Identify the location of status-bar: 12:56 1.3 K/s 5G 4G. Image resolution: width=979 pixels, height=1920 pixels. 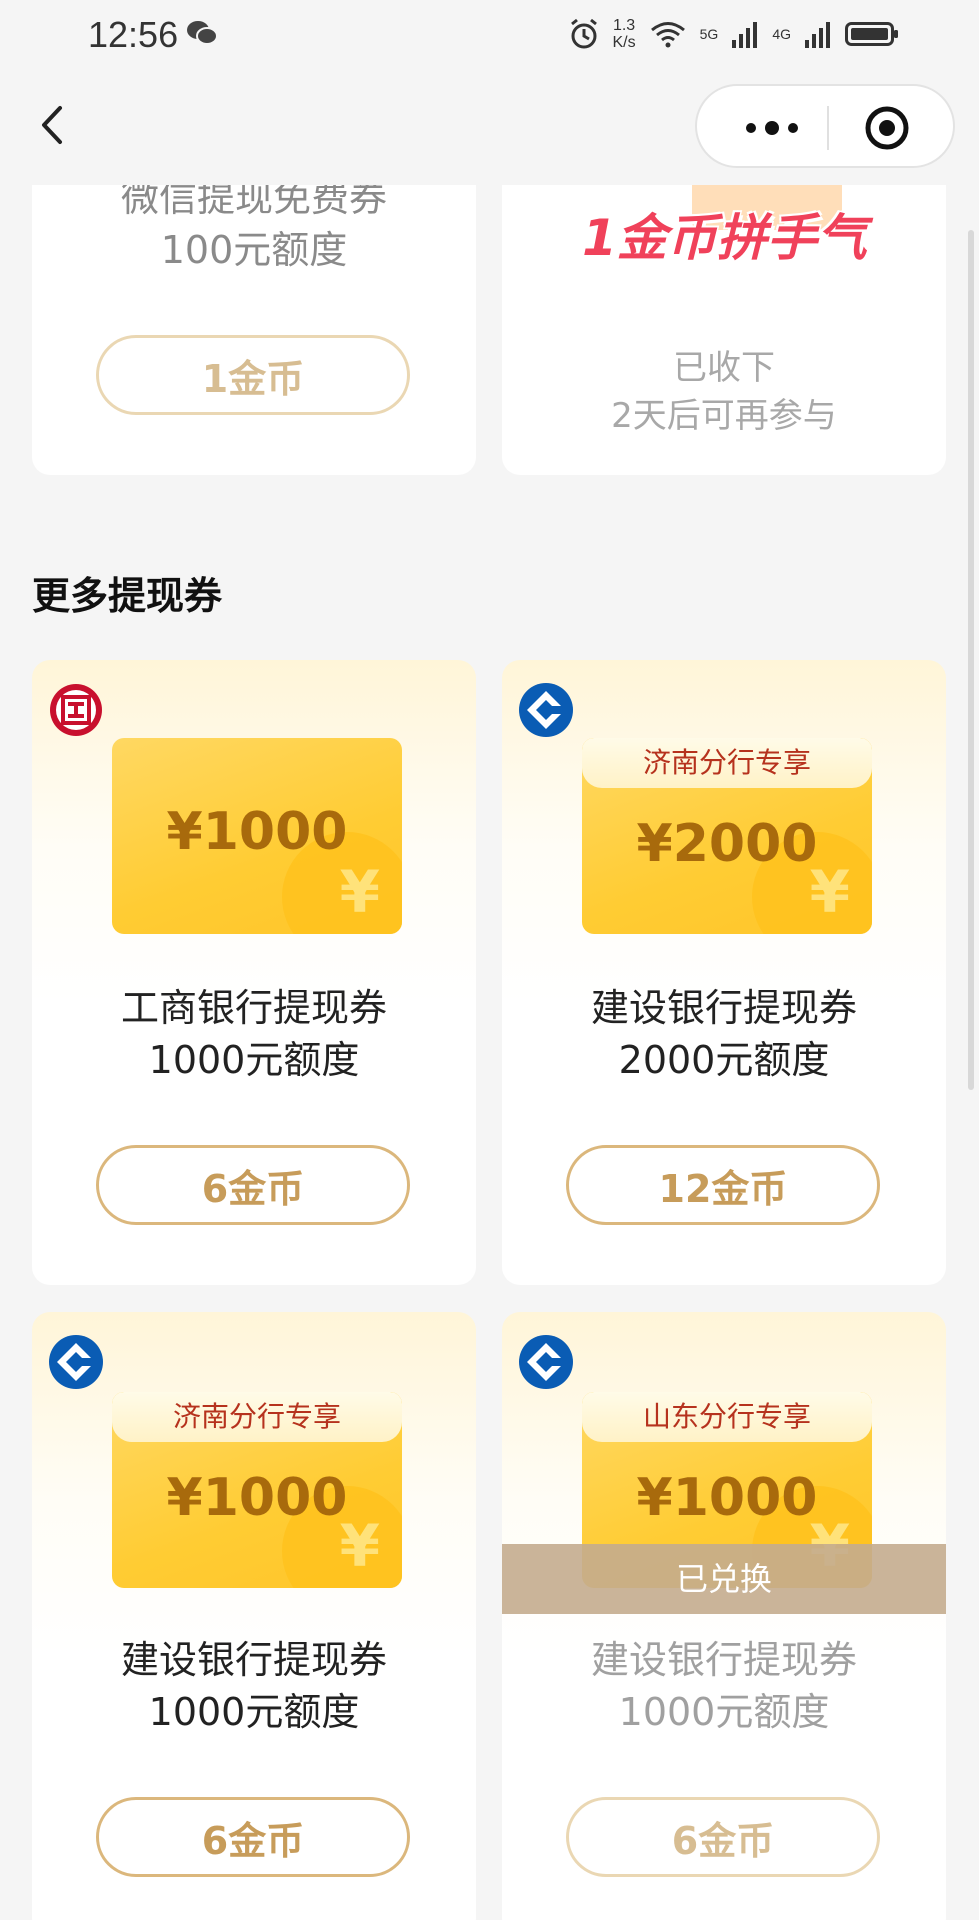
(489, 35).